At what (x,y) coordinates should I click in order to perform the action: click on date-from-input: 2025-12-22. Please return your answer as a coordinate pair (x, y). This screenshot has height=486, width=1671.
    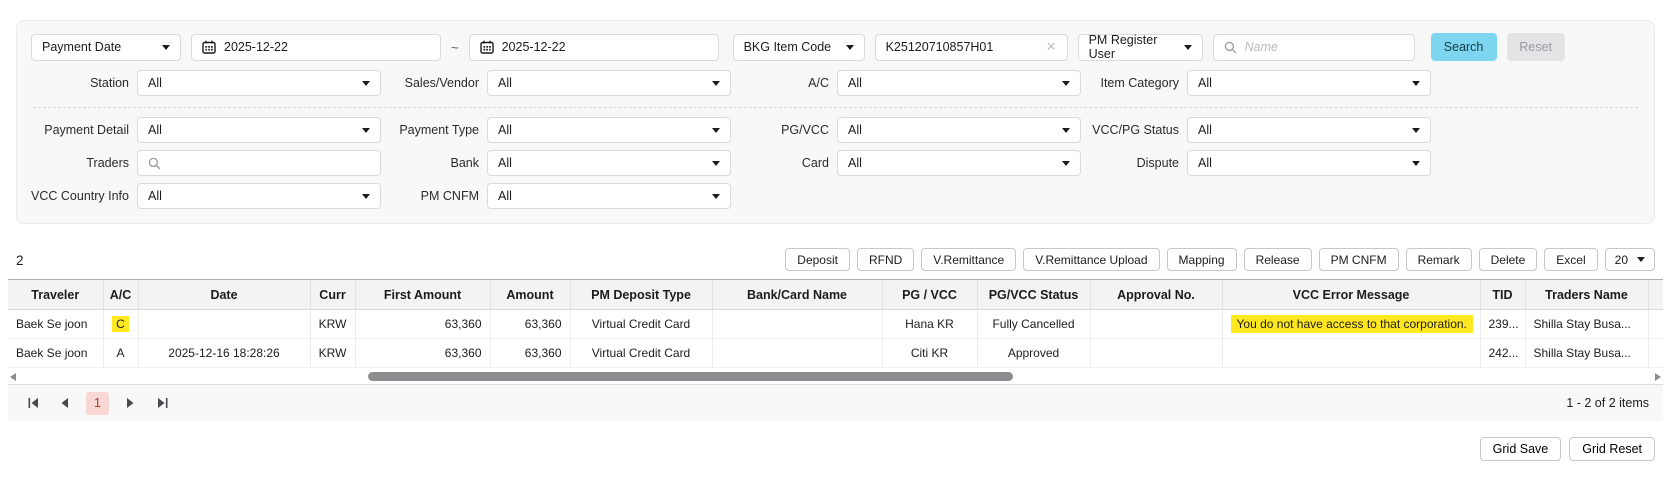
    Looking at the image, I should click on (316, 47).